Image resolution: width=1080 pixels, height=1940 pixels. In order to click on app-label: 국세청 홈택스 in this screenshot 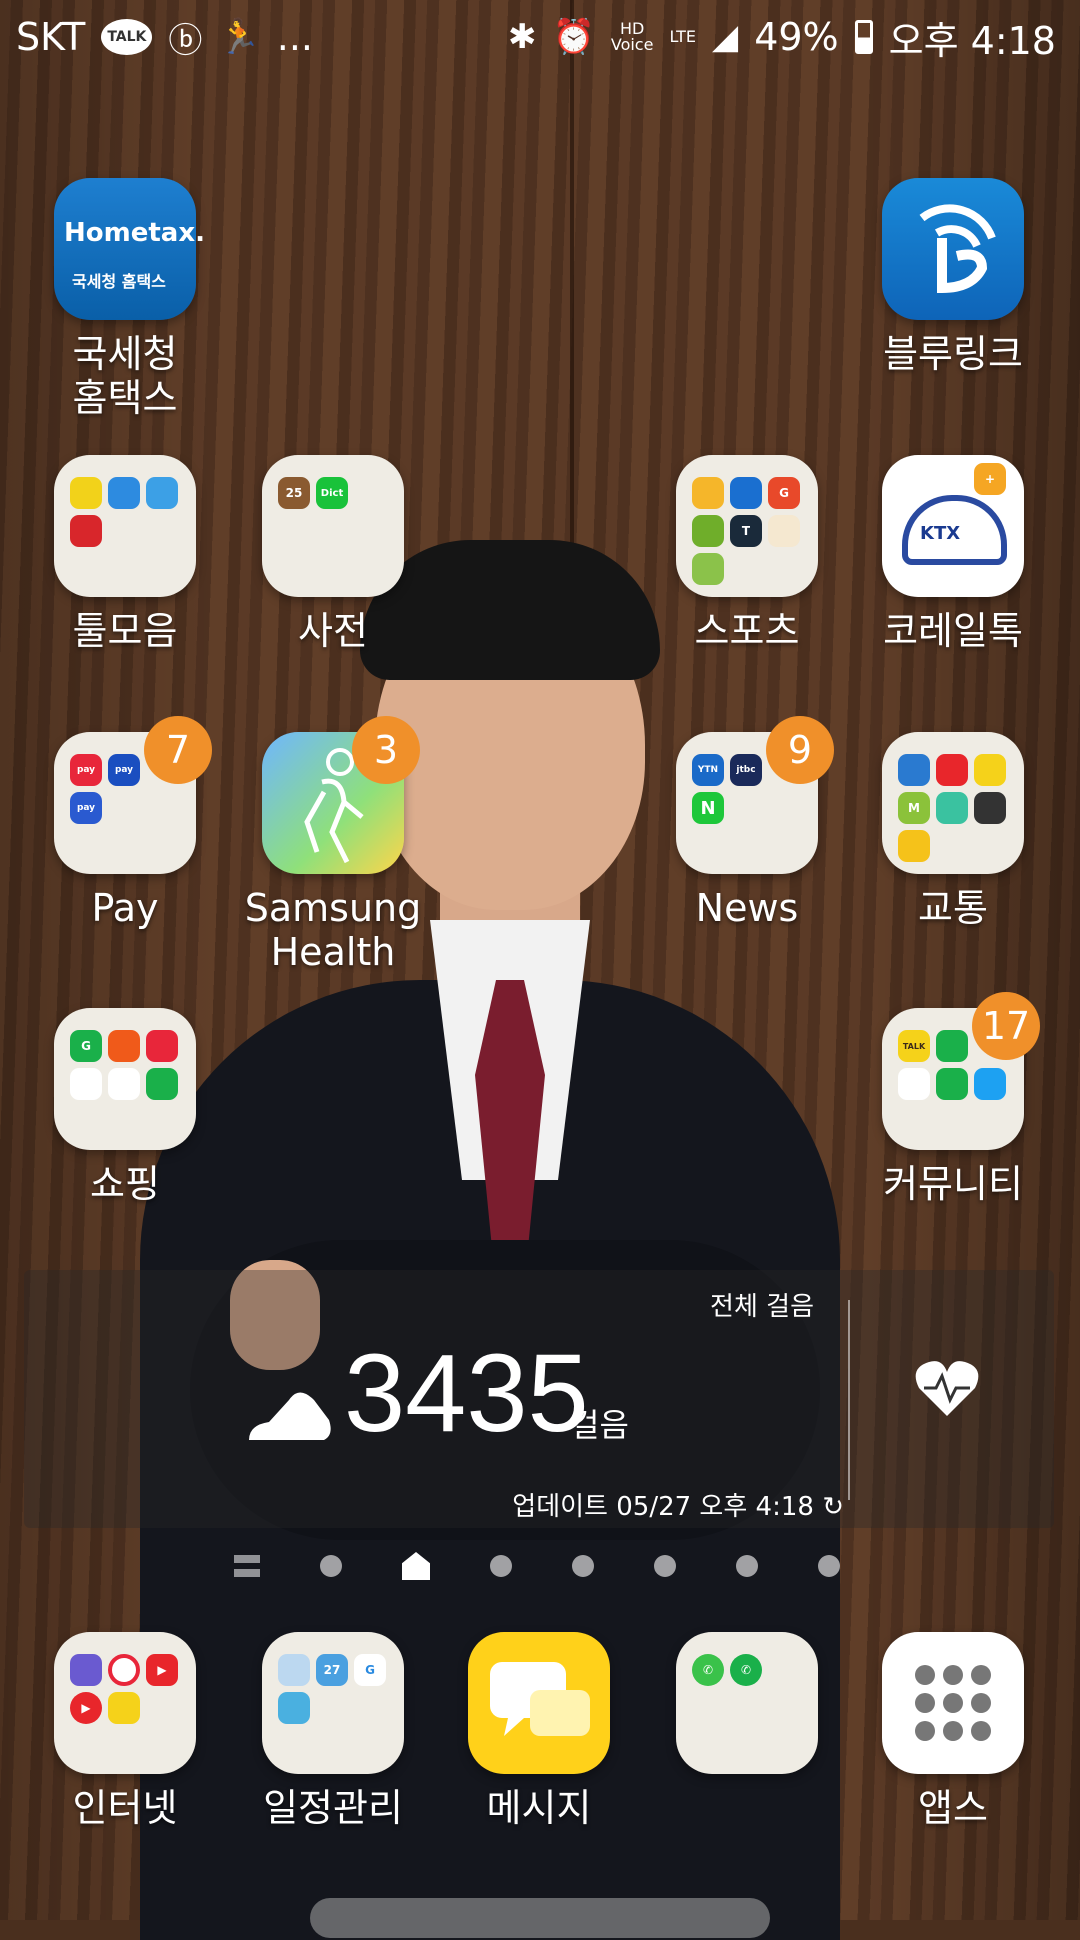, I will do `click(125, 376)`.